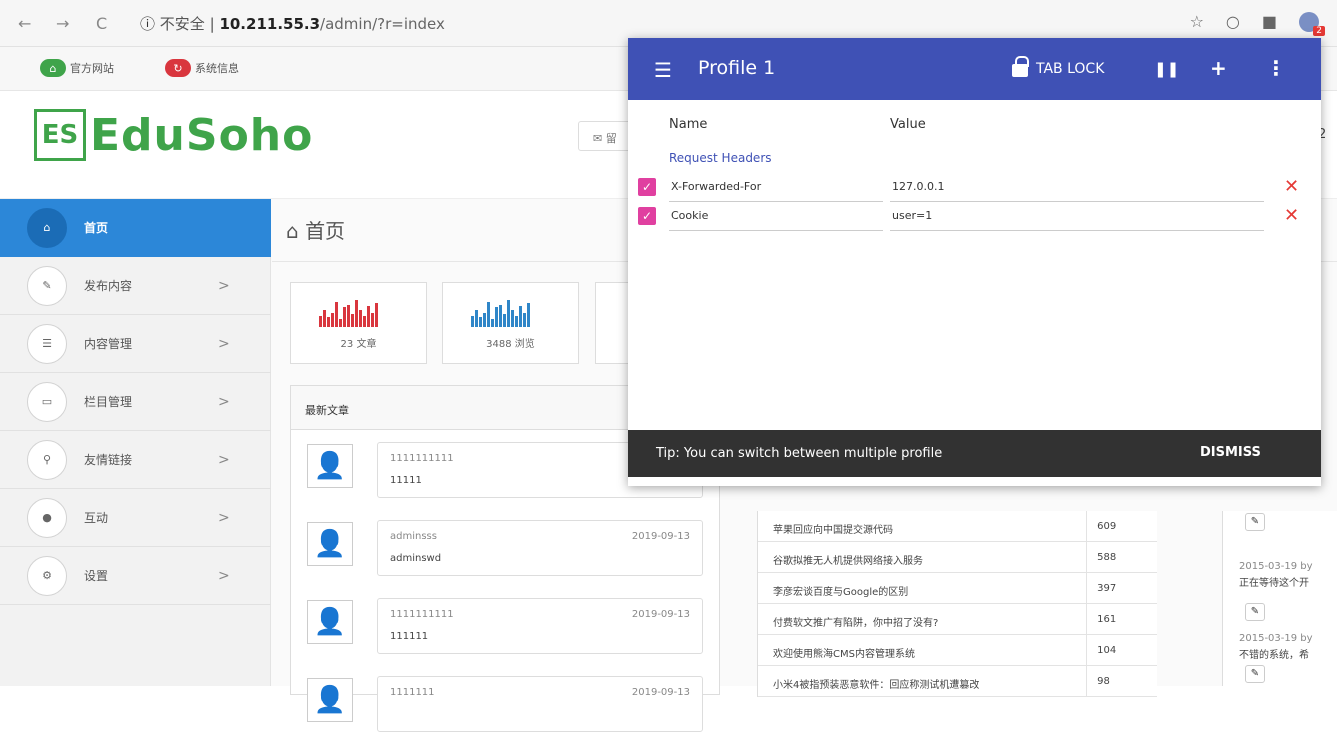 This screenshot has height=736, width=1337. Describe the element at coordinates (923, 681) in the screenshot. I see `row-title: 小米4被指预装恶意软件：回应称测试机遭篡改` at that location.